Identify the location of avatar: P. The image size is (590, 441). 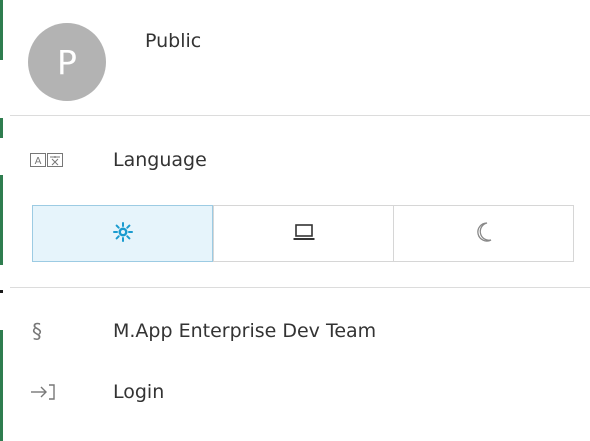
(67, 62).